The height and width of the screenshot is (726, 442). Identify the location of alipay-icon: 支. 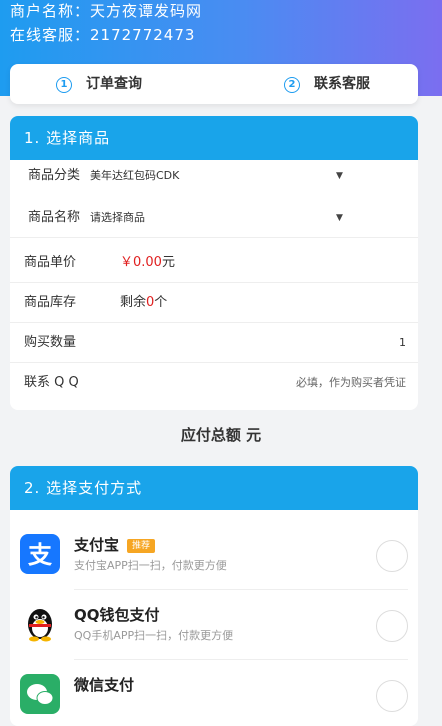
(40, 554).